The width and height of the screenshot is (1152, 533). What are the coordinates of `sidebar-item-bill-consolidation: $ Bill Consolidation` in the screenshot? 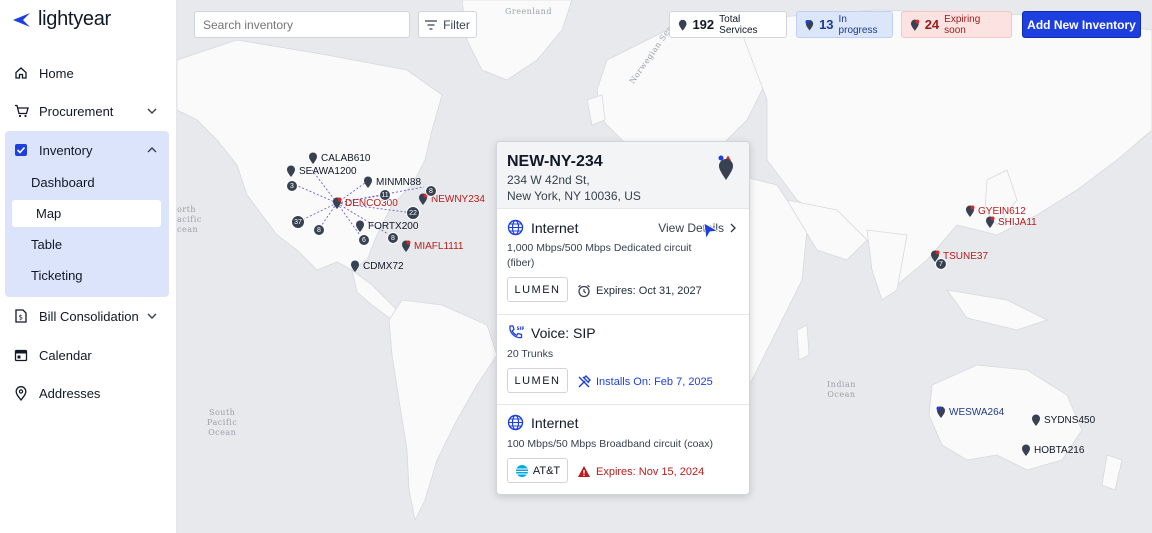 It's located at (87, 316).